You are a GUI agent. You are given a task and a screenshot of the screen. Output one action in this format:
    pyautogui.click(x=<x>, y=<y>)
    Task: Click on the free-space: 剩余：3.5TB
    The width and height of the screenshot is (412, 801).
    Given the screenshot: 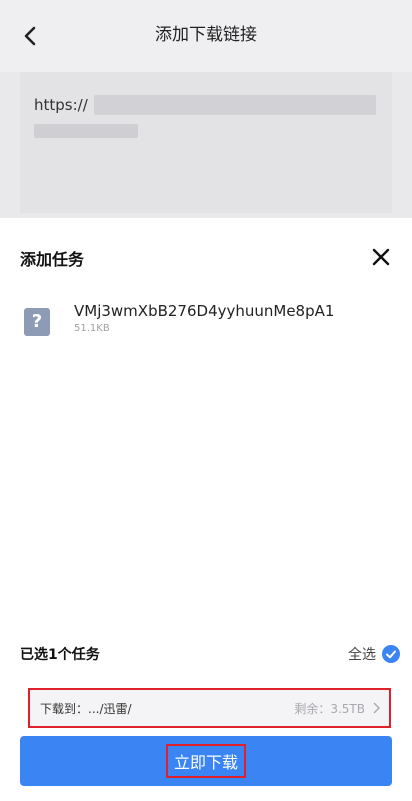 What is the action you would take?
    pyautogui.click(x=337, y=708)
    